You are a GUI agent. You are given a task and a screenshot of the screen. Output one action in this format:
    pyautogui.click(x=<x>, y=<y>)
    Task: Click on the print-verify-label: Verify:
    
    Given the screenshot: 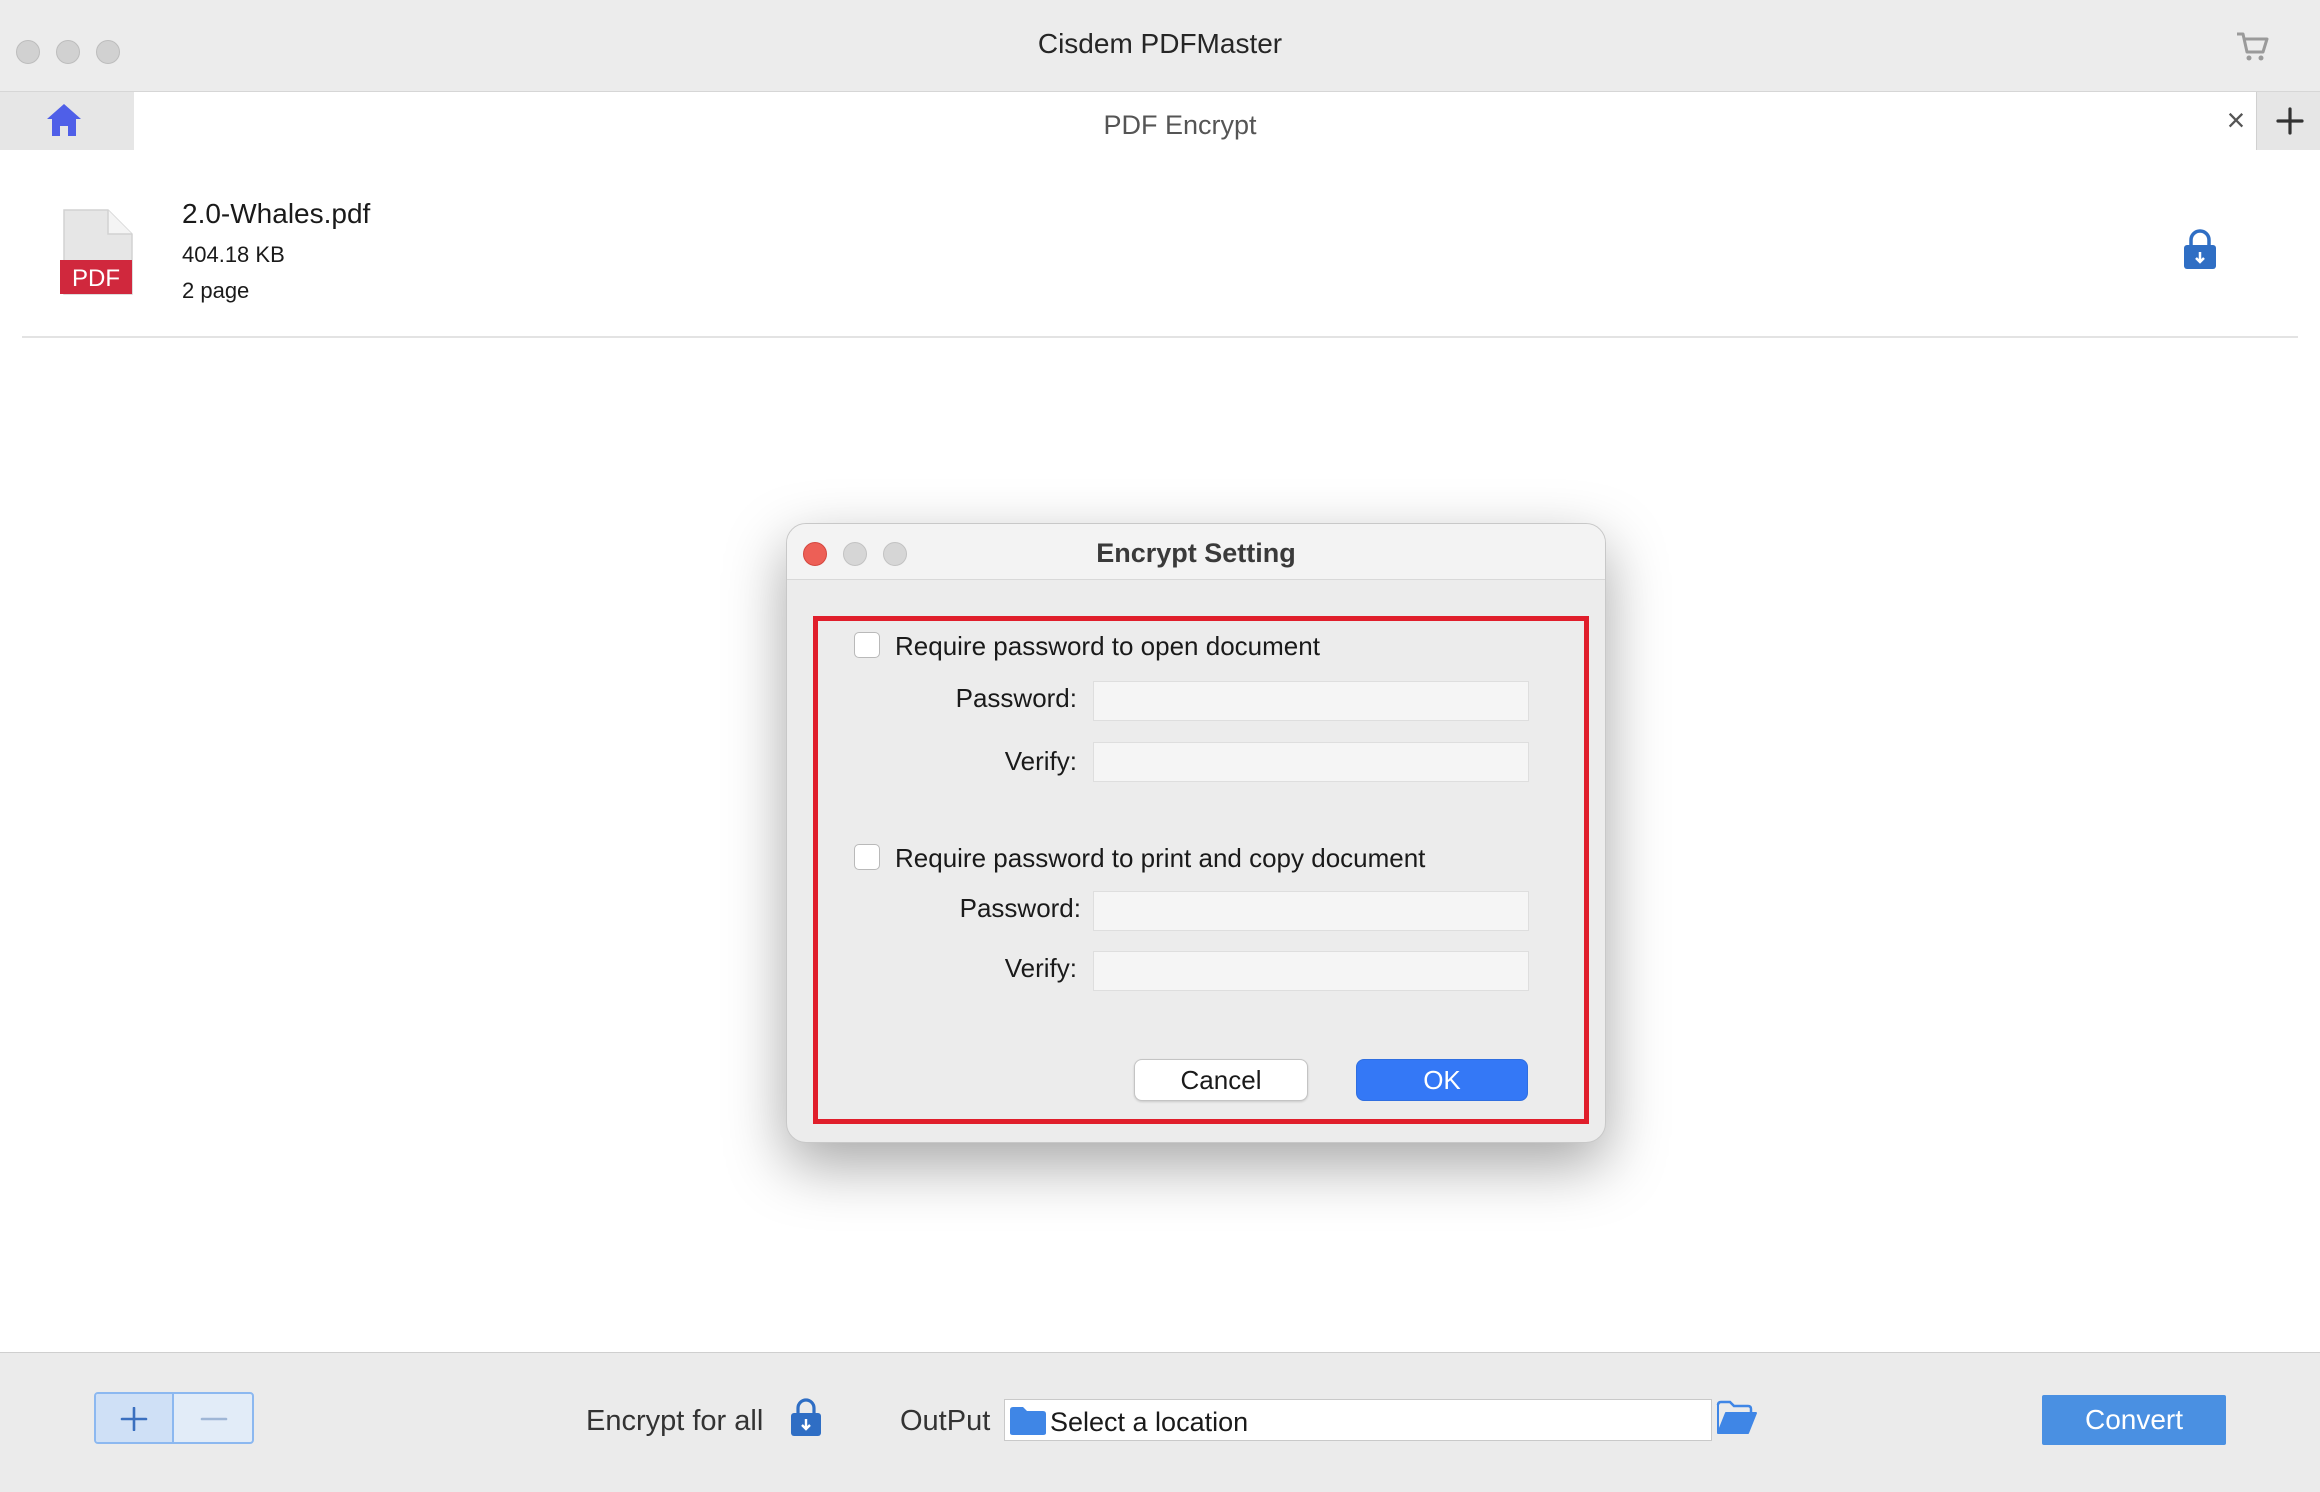 What is the action you would take?
    pyautogui.click(x=1040, y=968)
    